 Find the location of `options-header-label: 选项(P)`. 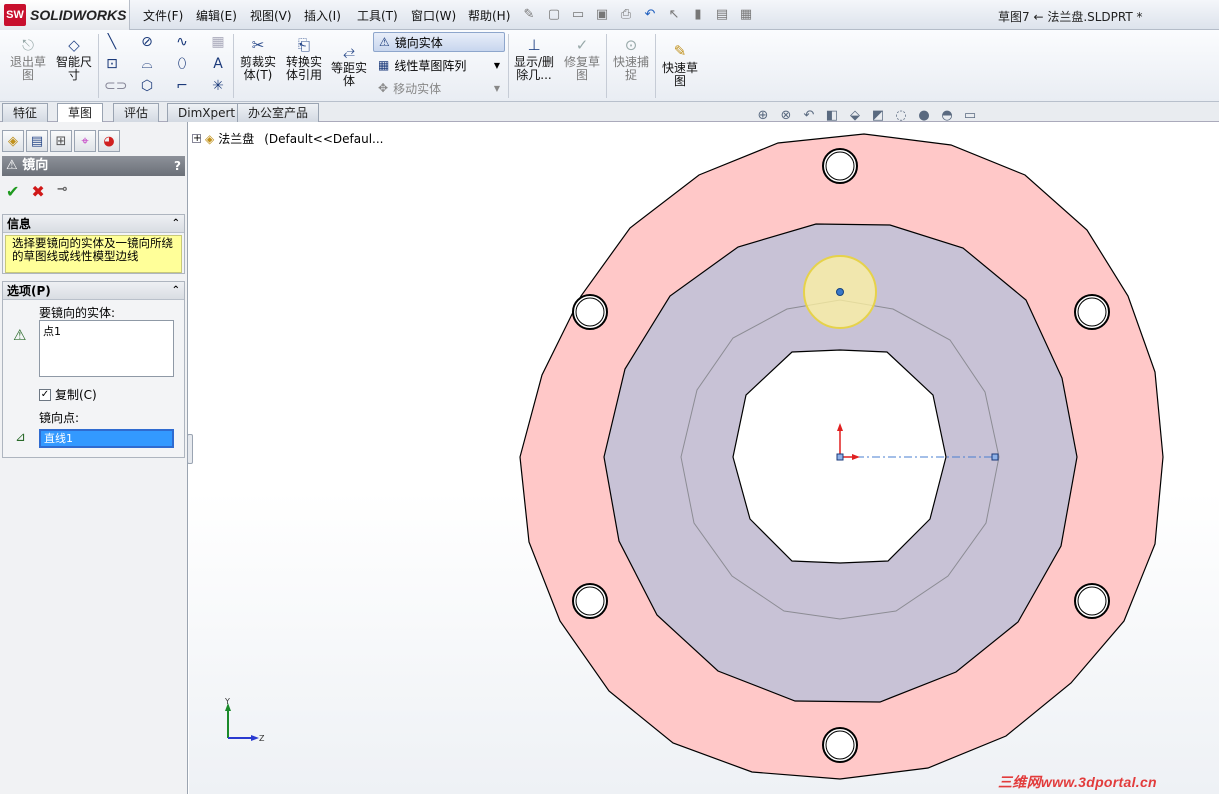

options-header-label: 选项(P) is located at coordinates (29, 291).